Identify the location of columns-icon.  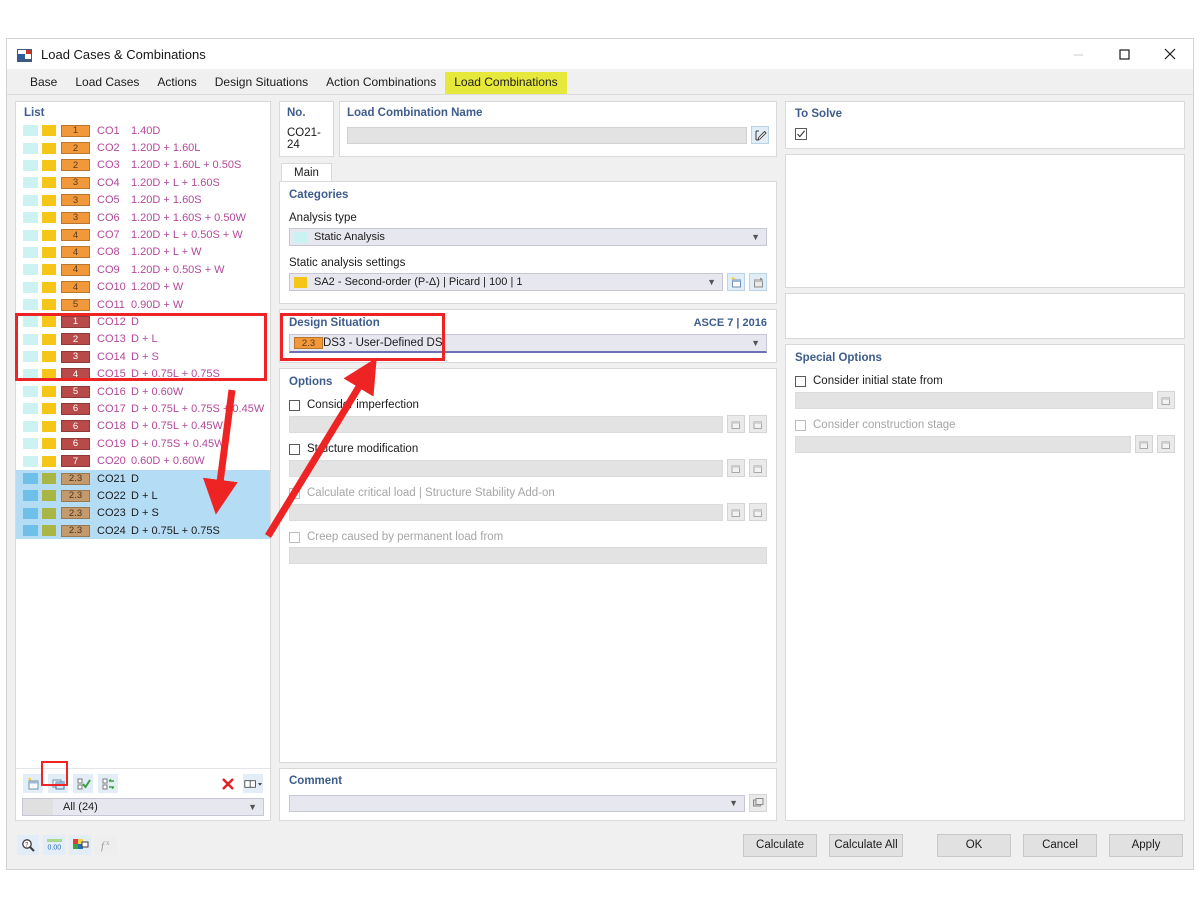
(253, 783).